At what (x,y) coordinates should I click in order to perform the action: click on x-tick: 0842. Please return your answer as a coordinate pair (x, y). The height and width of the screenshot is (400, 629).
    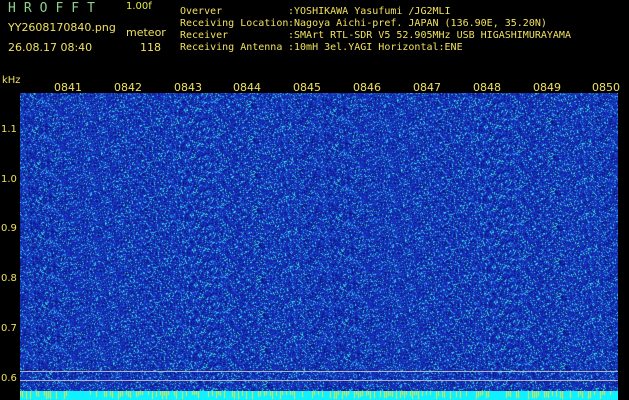
    Looking at the image, I should click on (128, 87).